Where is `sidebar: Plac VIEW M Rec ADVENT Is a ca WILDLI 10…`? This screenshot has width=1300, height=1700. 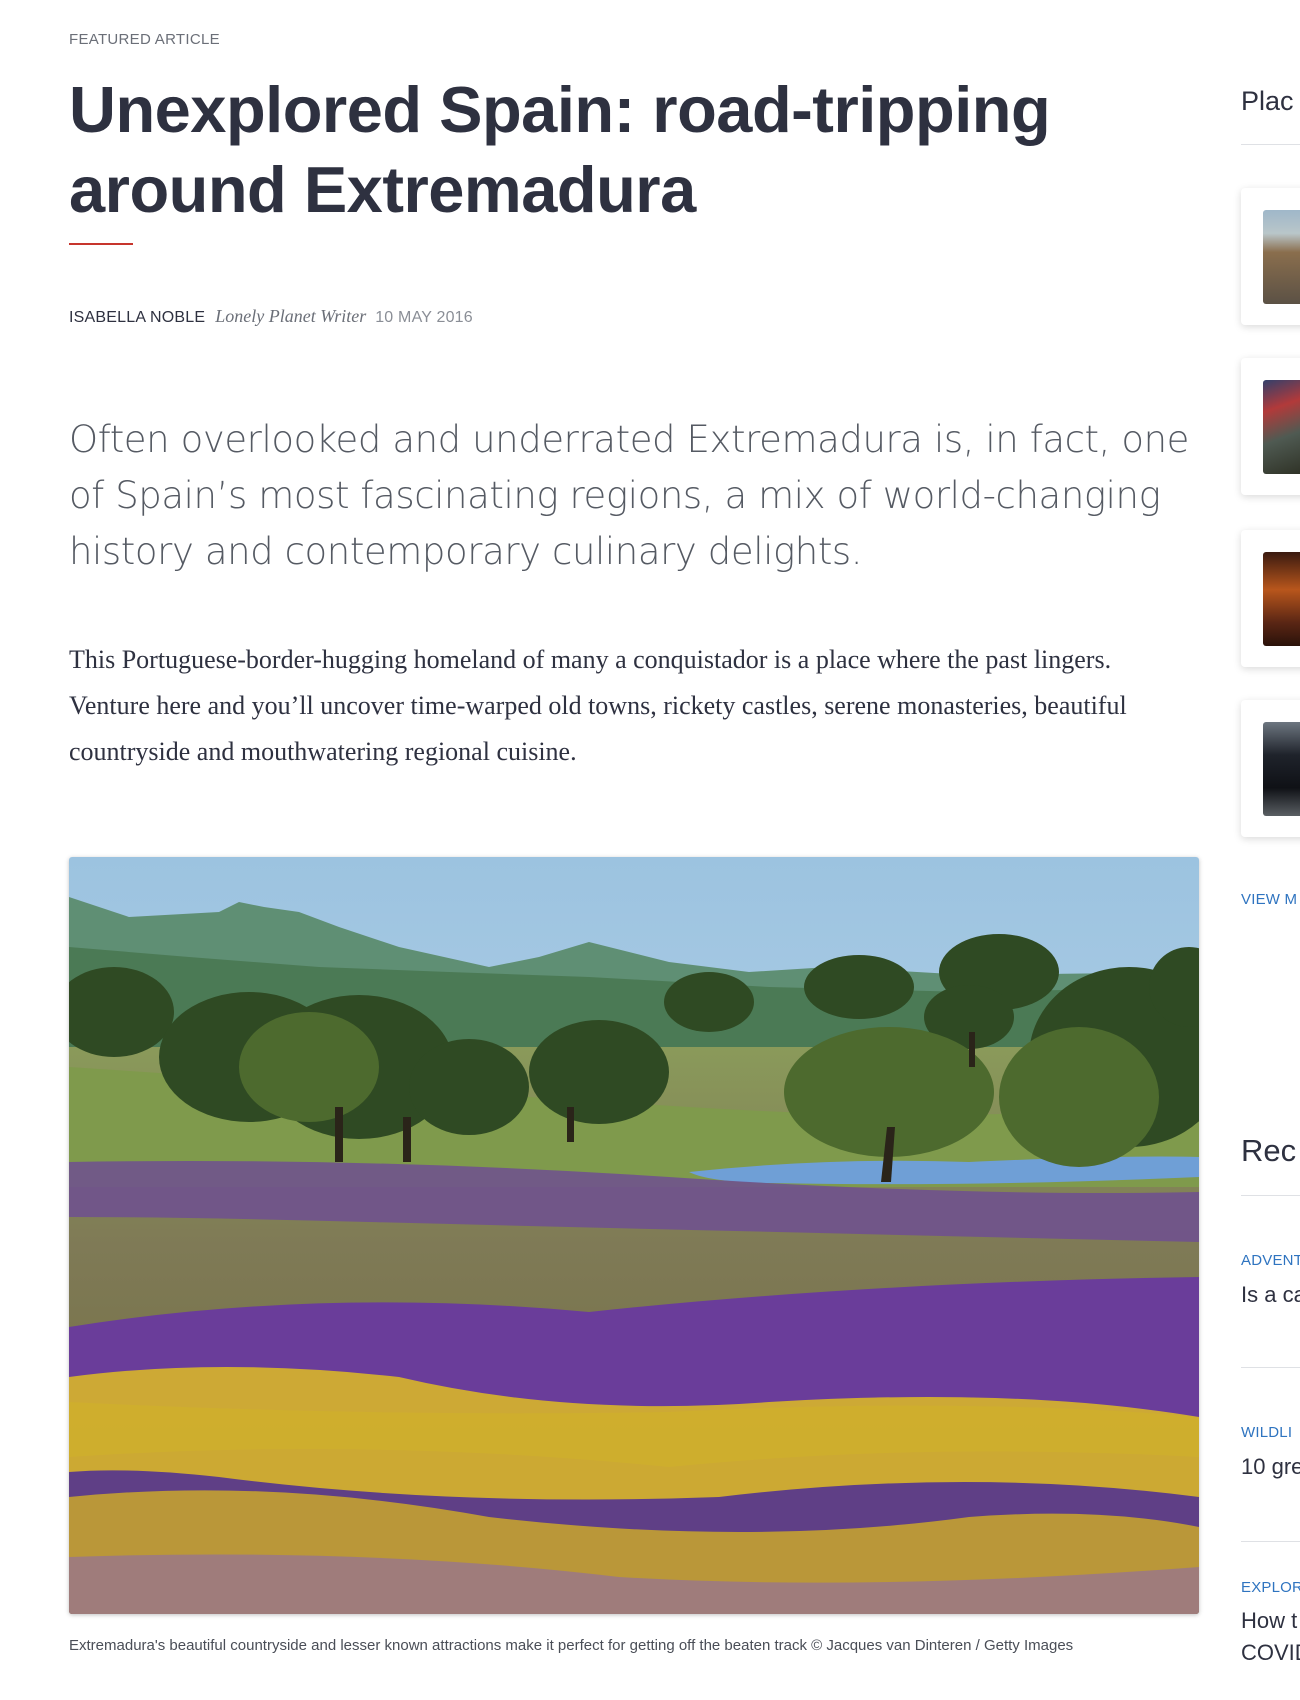 sidebar: Plac VIEW M Rec ADVENT Is a ca WILDLI 10… is located at coordinates (1270, 850).